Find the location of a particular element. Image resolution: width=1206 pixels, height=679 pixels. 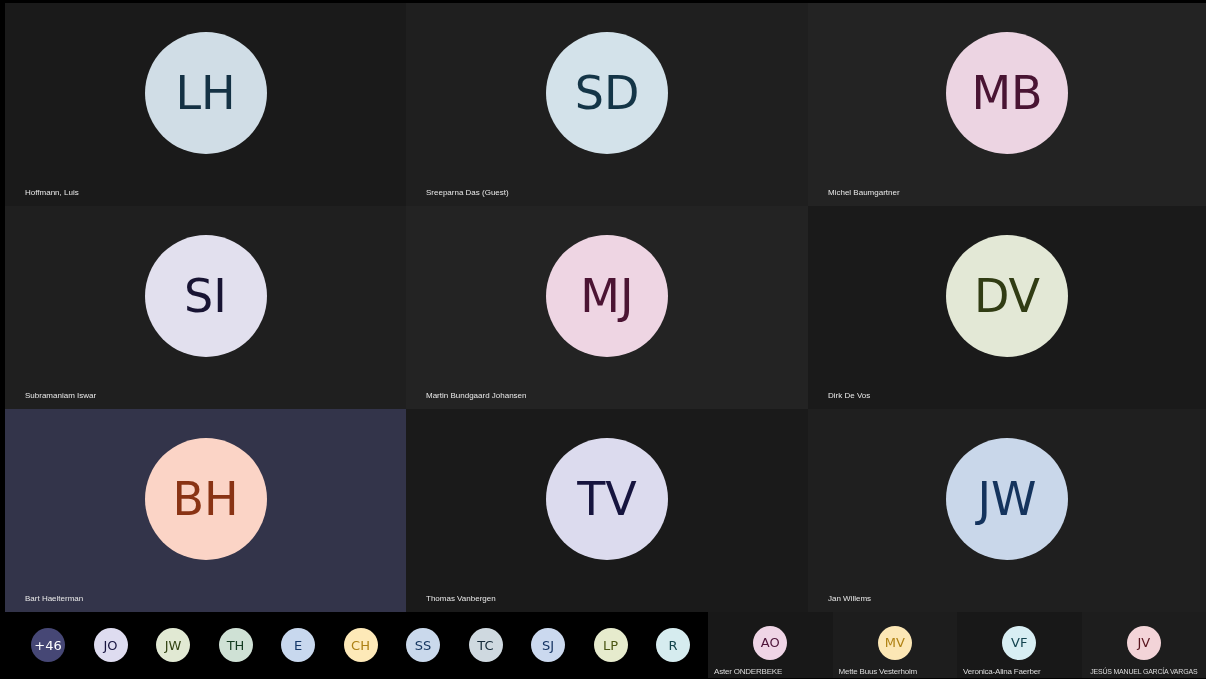

video-tile: MV Mette Buus Vesterholm is located at coordinates (894, 645).